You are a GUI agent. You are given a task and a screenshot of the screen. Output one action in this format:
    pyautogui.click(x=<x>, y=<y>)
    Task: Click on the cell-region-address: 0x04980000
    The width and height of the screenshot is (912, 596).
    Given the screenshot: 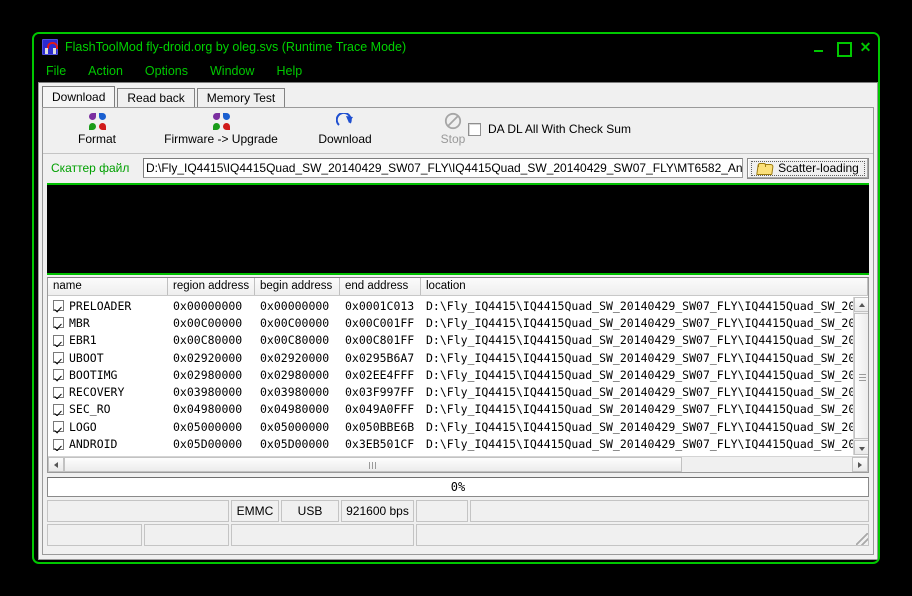 What is the action you would take?
    pyautogui.click(x=208, y=409)
    